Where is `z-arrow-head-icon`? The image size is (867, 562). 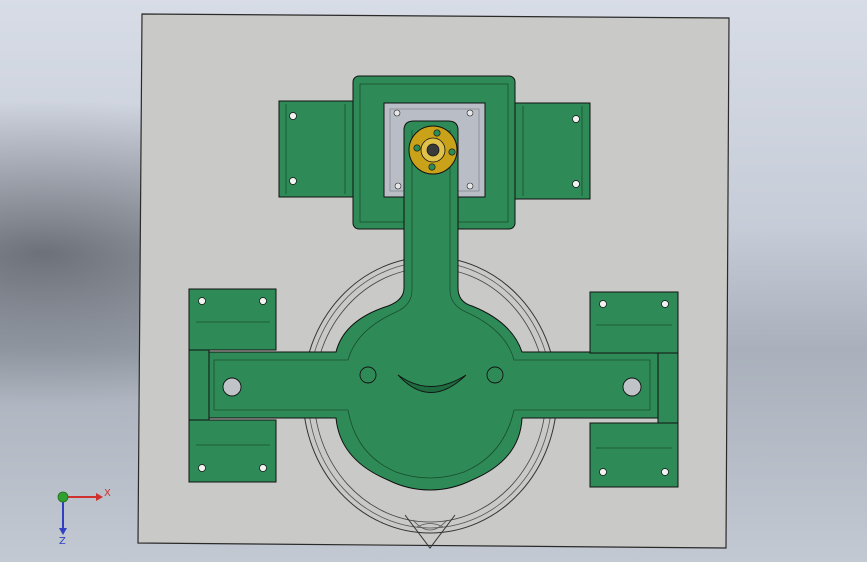 z-arrow-head-icon is located at coordinates (63, 531).